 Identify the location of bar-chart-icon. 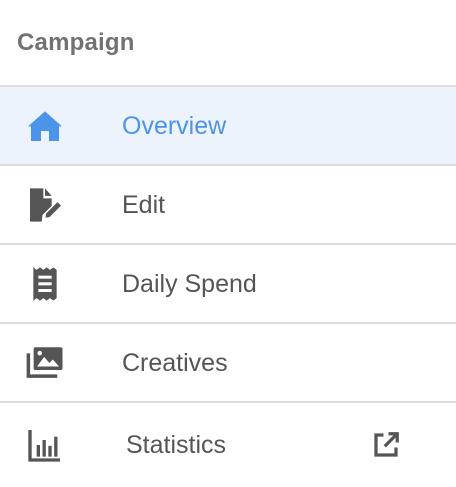
(45, 445).